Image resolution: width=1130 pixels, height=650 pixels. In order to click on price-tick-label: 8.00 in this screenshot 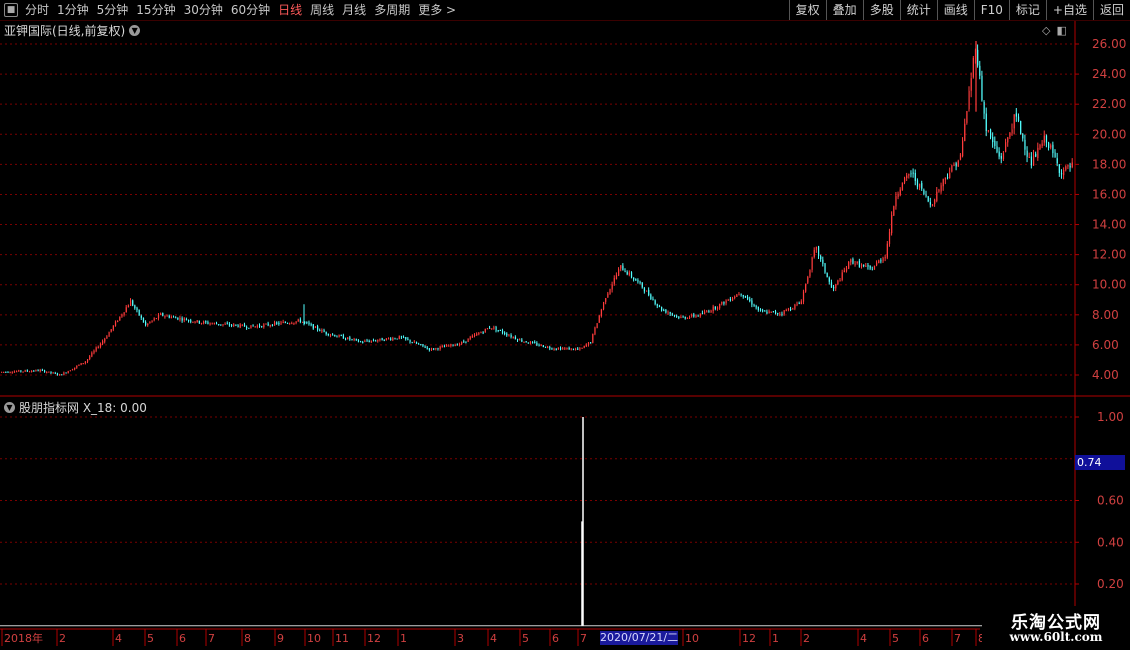, I will do `click(1105, 315)`.